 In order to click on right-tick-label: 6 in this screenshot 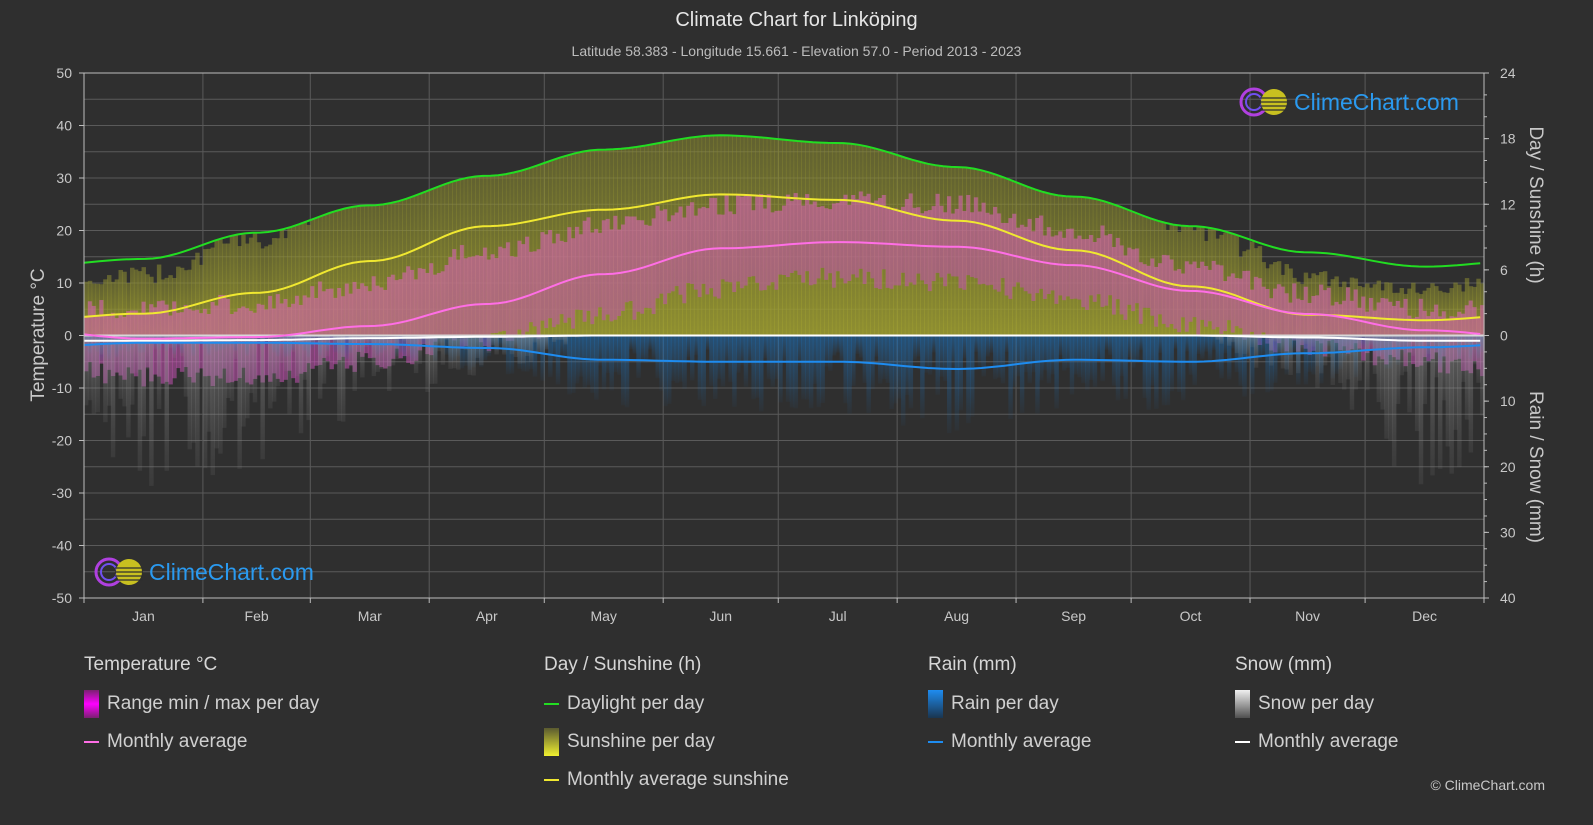, I will do `click(1504, 270)`.